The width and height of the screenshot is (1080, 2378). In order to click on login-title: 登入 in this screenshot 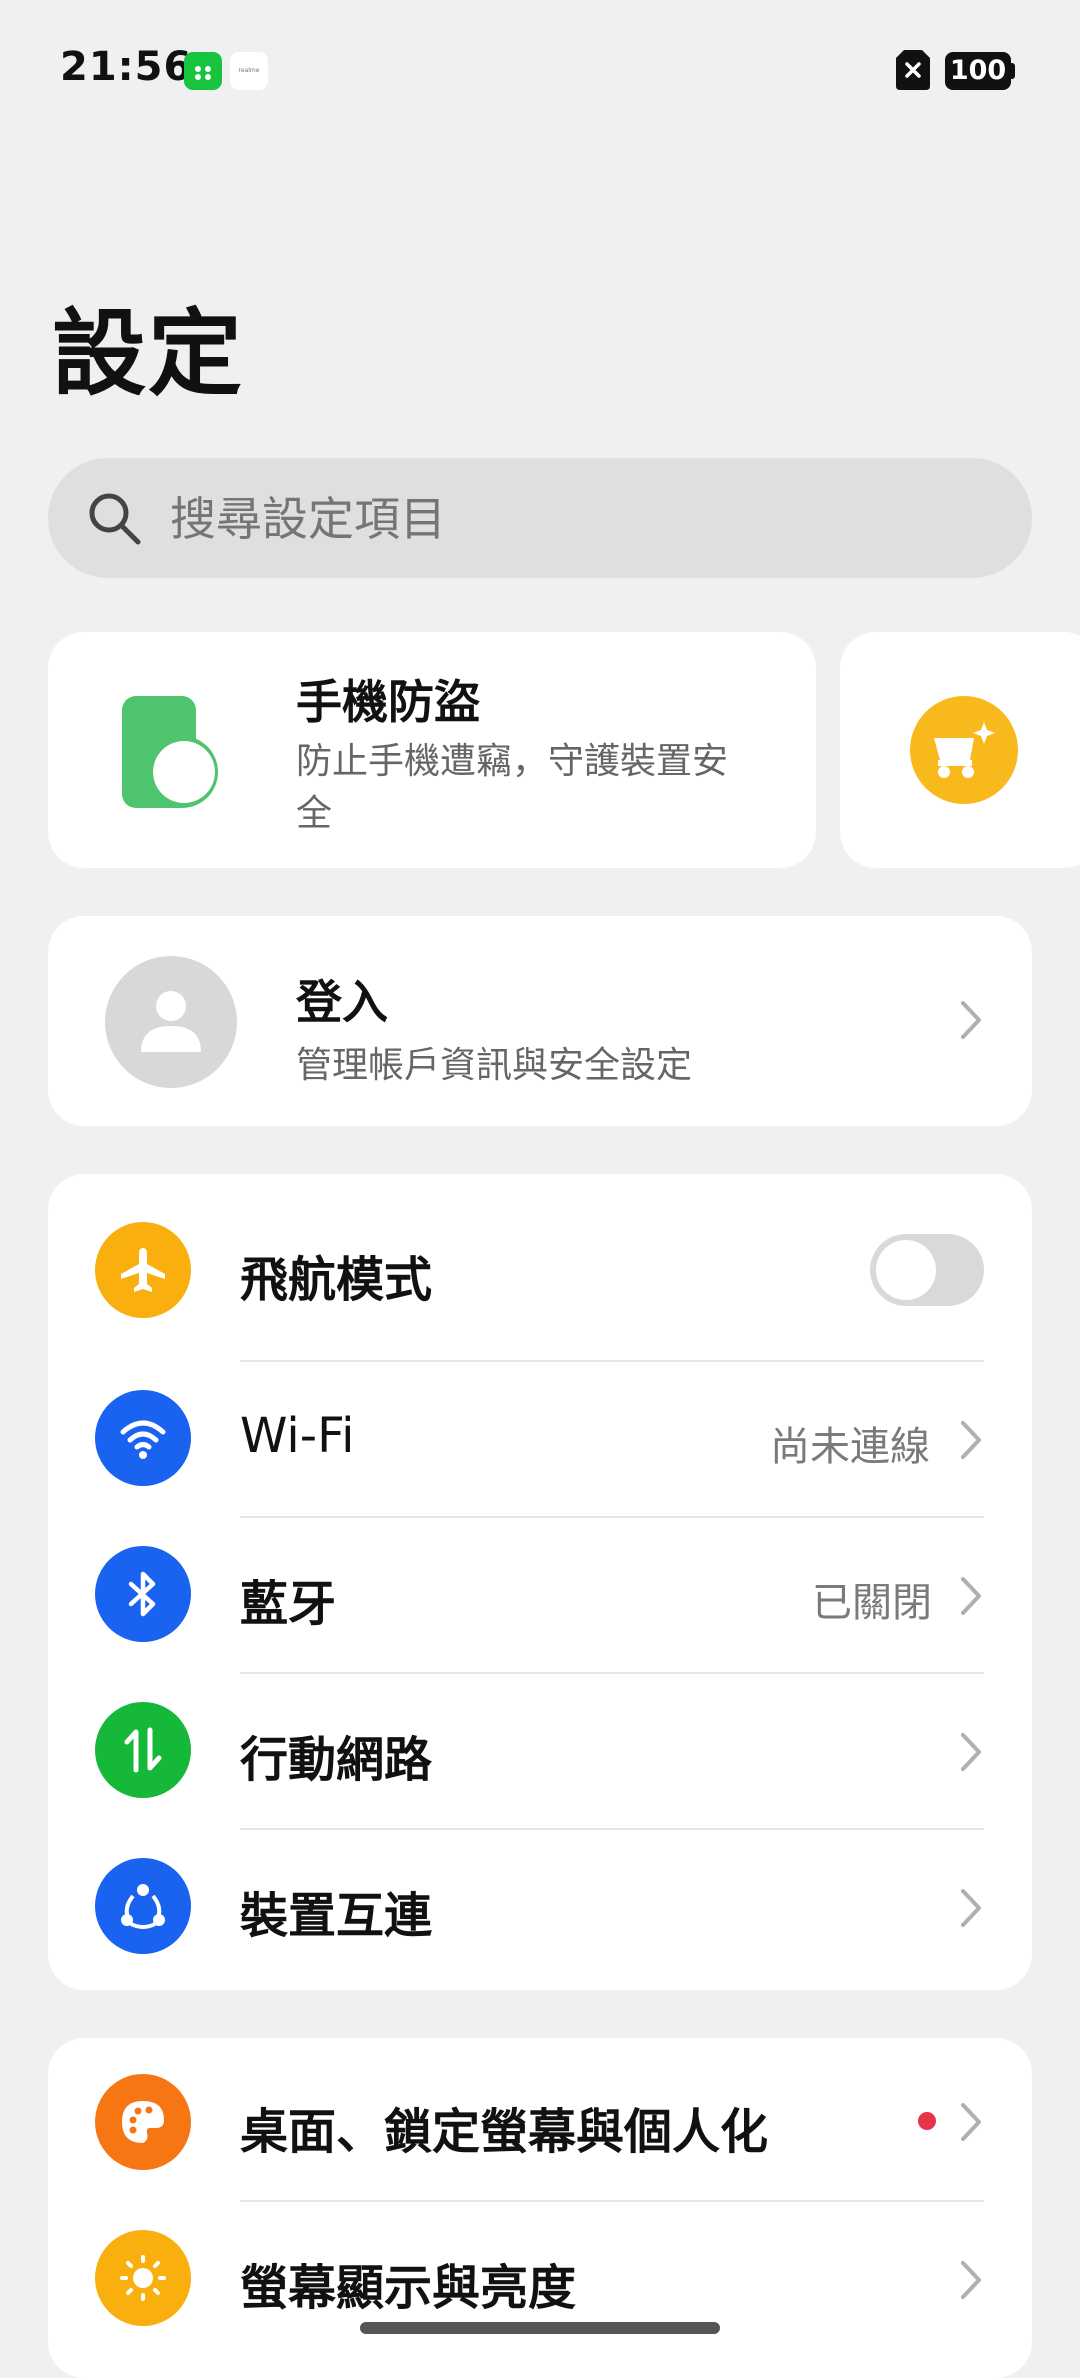, I will do `click(342, 1002)`.